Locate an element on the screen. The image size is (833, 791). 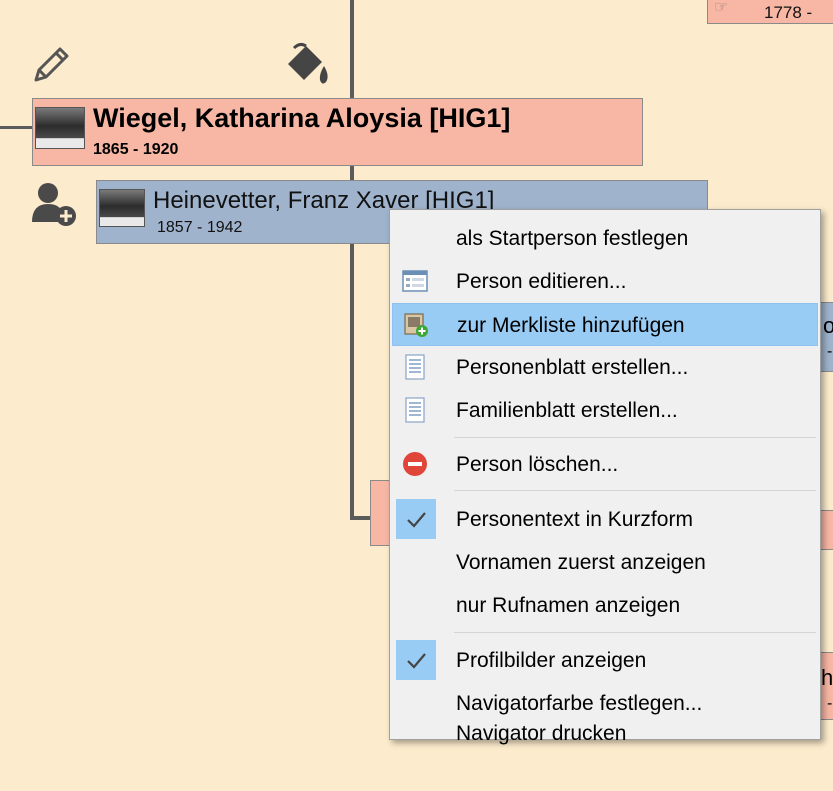
hand-icon: ☞ is located at coordinates (721, 8).